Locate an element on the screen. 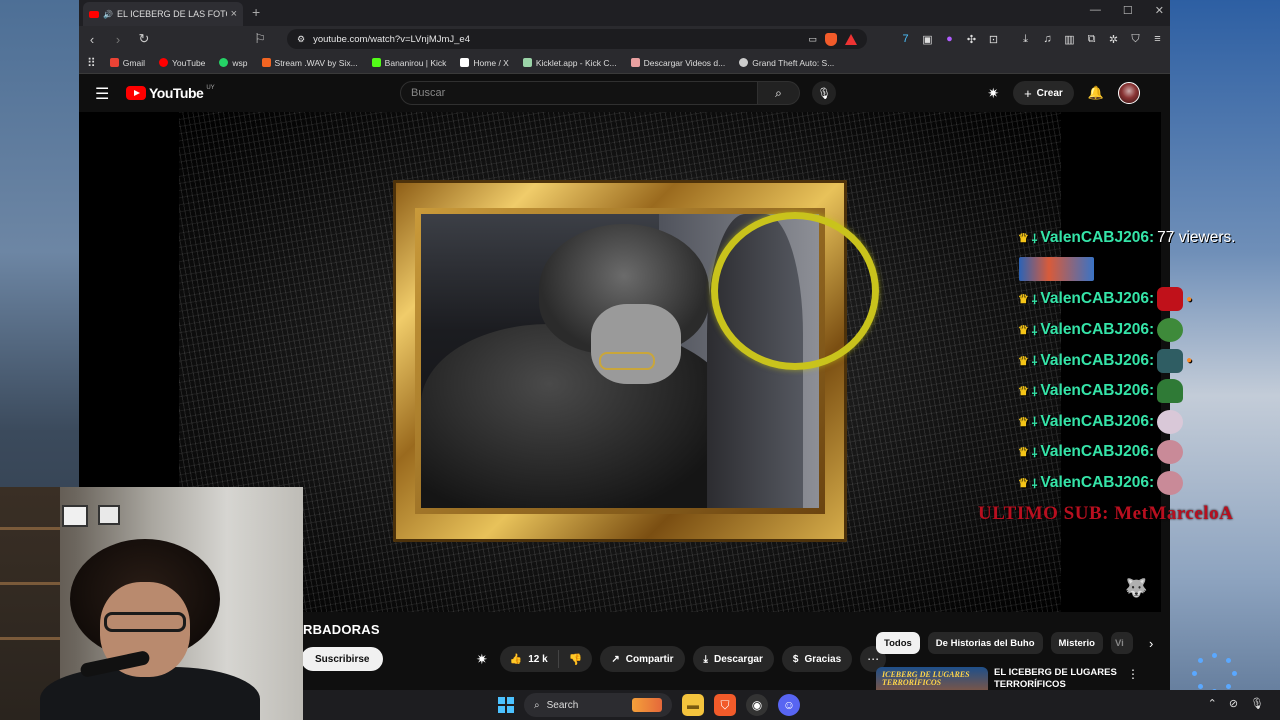 The width and height of the screenshot is (1280, 720). url-text: youtube.com/watch?v=LVnjMJmJ_e4 is located at coordinates (556, 39).